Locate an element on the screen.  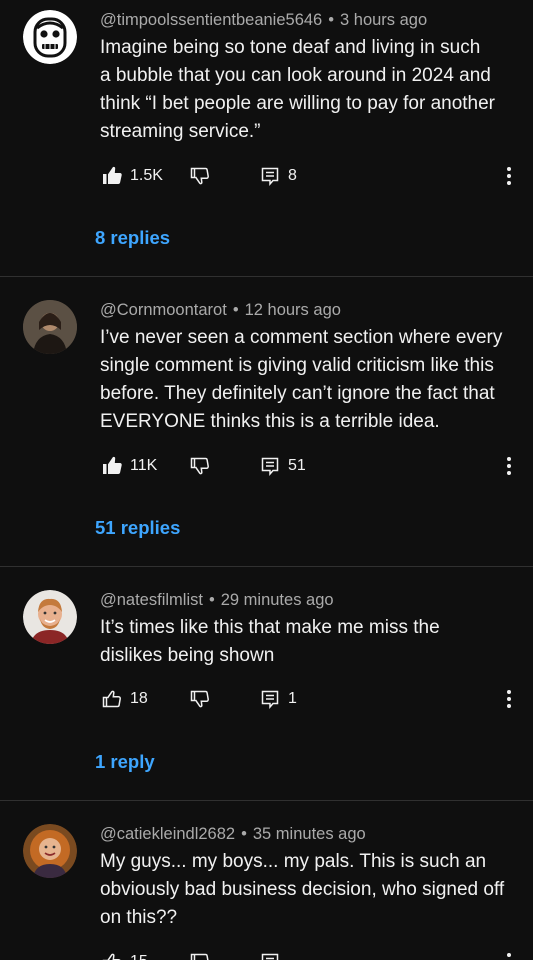
author-handle: @Cornmoontarot is located at coordinates (163, 310).